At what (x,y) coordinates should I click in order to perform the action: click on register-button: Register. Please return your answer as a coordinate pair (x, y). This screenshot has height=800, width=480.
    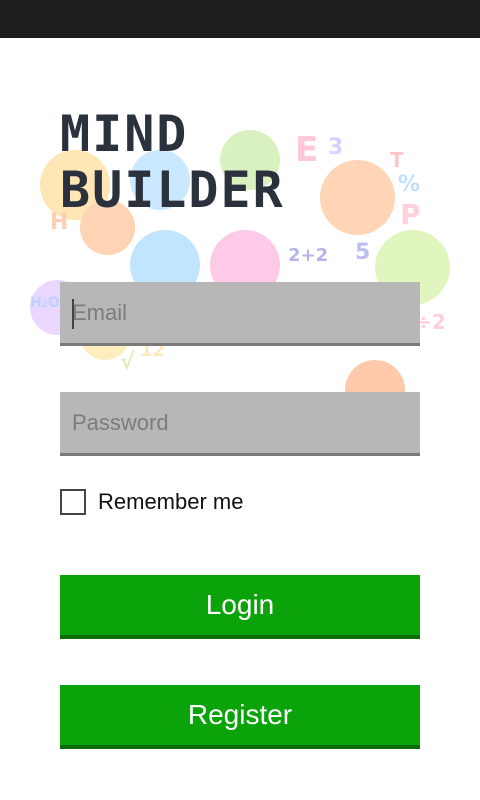
    Looking at the image, I should click on (240, 717).